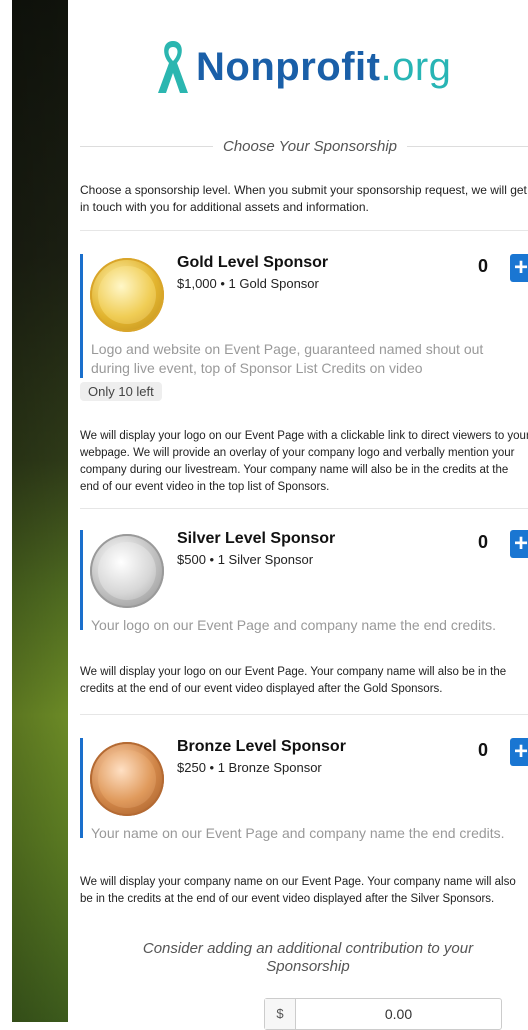 Image resolution: width=528 pixels, height=1030 pixels. I want to click on bronze-medal-icon, so click(127, 779).